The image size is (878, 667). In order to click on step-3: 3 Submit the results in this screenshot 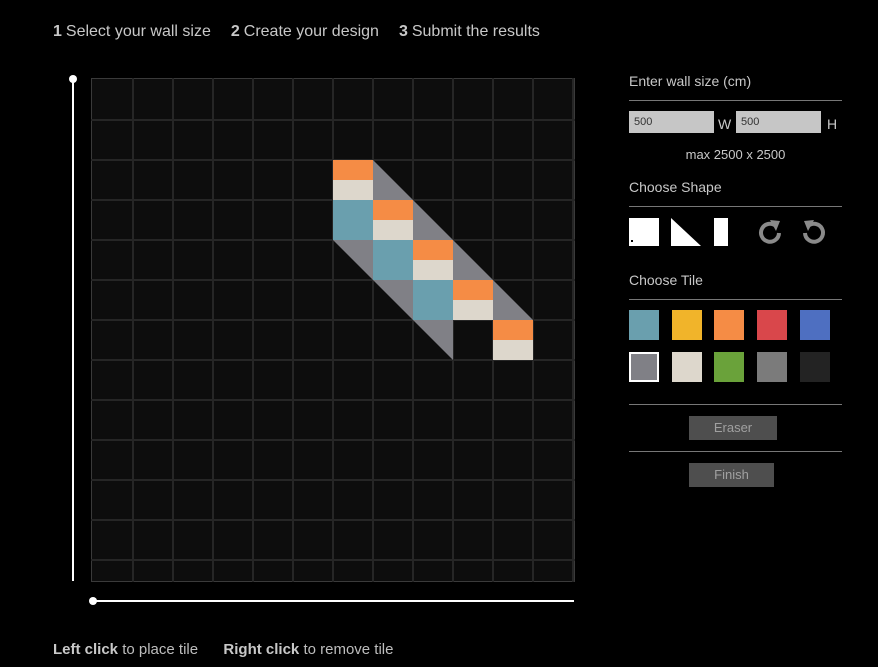, I will do `click(469, 32)`.